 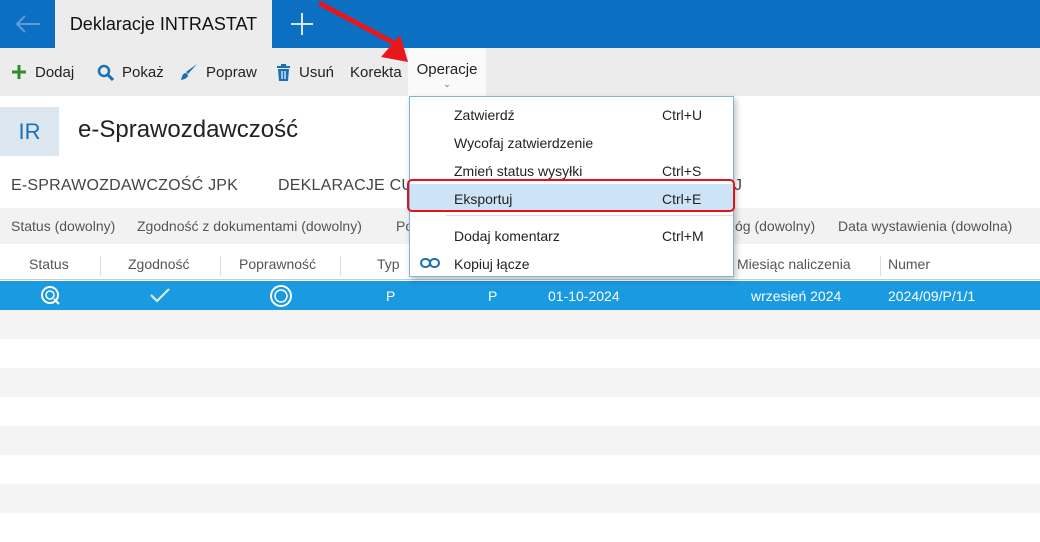 What do you see at coordinates (447, 84) in the screenshot?
I see `chevron-down-icon: ⌄` at bounding box center [447, 84].